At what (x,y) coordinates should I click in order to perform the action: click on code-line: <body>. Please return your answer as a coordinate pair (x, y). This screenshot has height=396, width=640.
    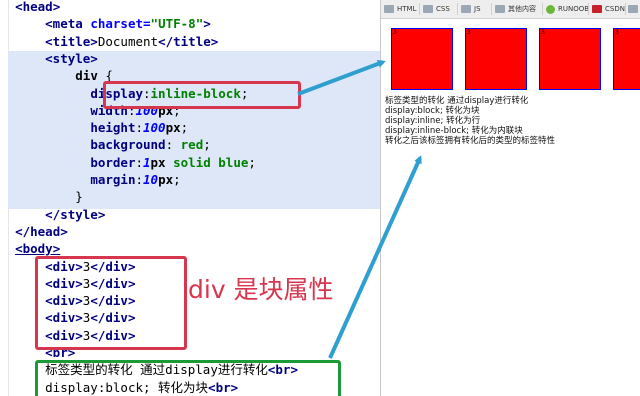
    Looking at the image, I should click on (38, 249).